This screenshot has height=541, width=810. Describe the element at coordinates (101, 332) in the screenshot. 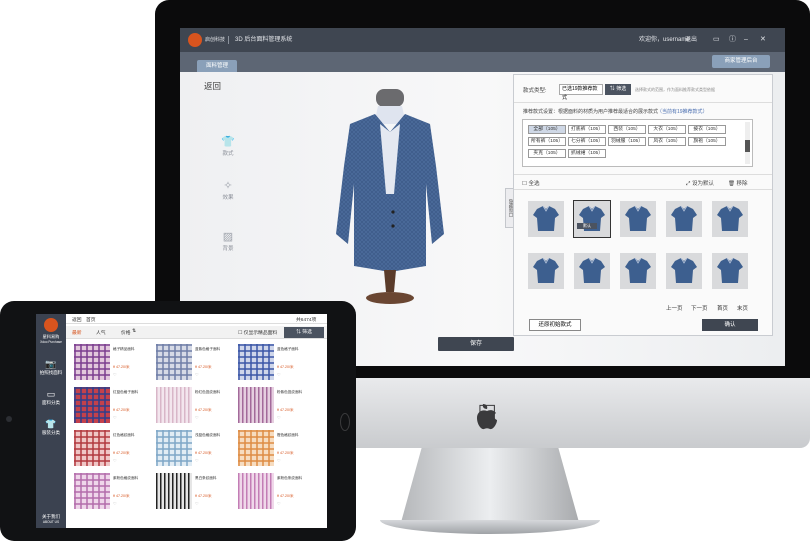

I see `sort-popular: 人气` at that location.